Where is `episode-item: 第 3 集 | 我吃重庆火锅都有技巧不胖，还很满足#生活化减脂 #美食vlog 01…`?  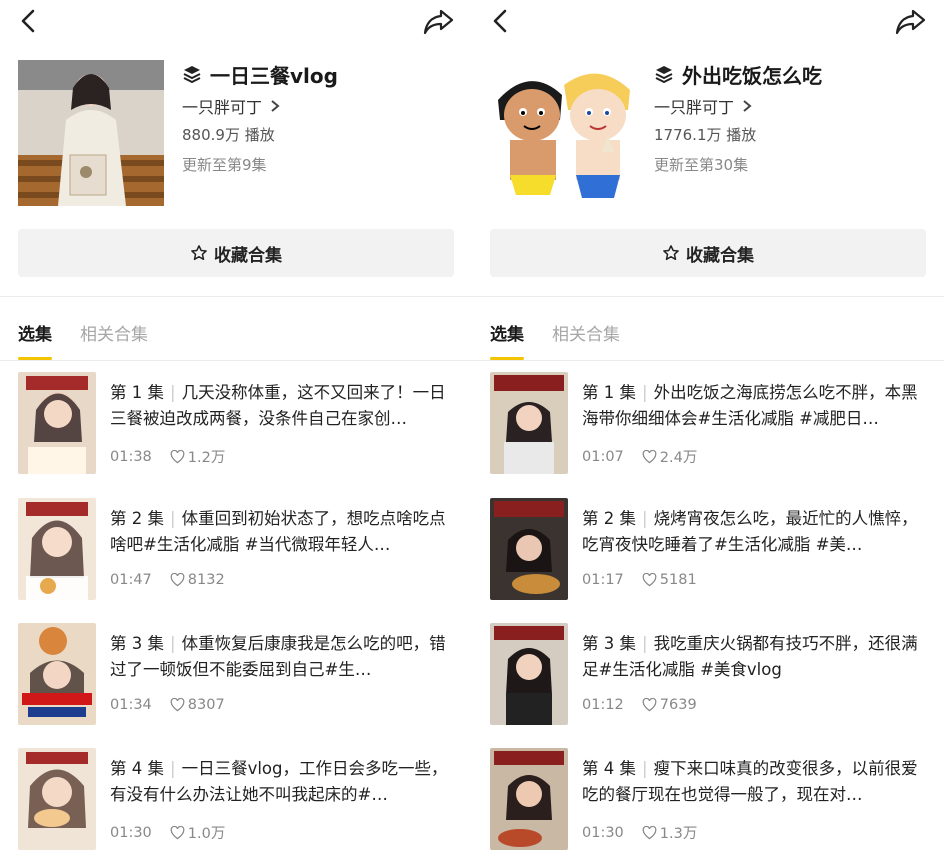 episode-item: 第 3 集 | 我吃重庆火锅都有技巧不胖，还很满足#生活化减脂 #美食vlog 01… is located at coordinates (710, 674).